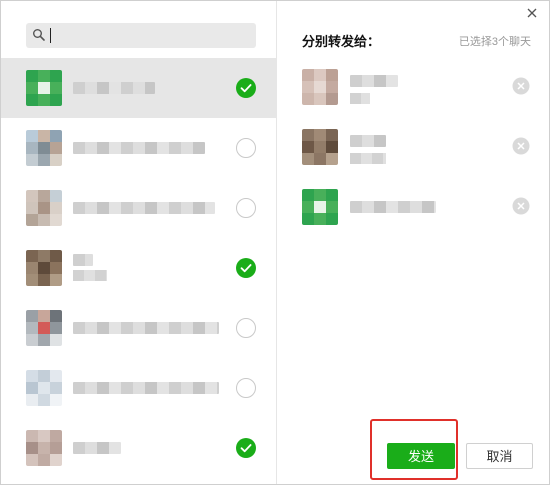  Describe the element at coordinates (532, 13) in the screenshot. I see `close-icon` at that location.